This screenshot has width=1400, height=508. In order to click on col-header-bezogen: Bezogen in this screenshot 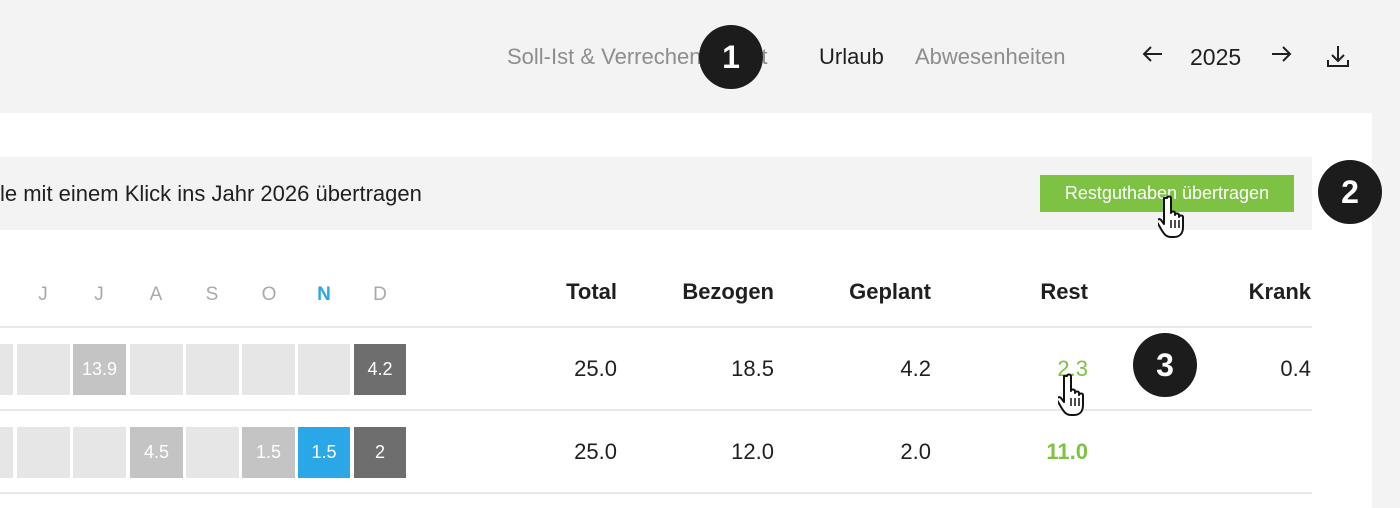, I will do `click(728, 291)`.